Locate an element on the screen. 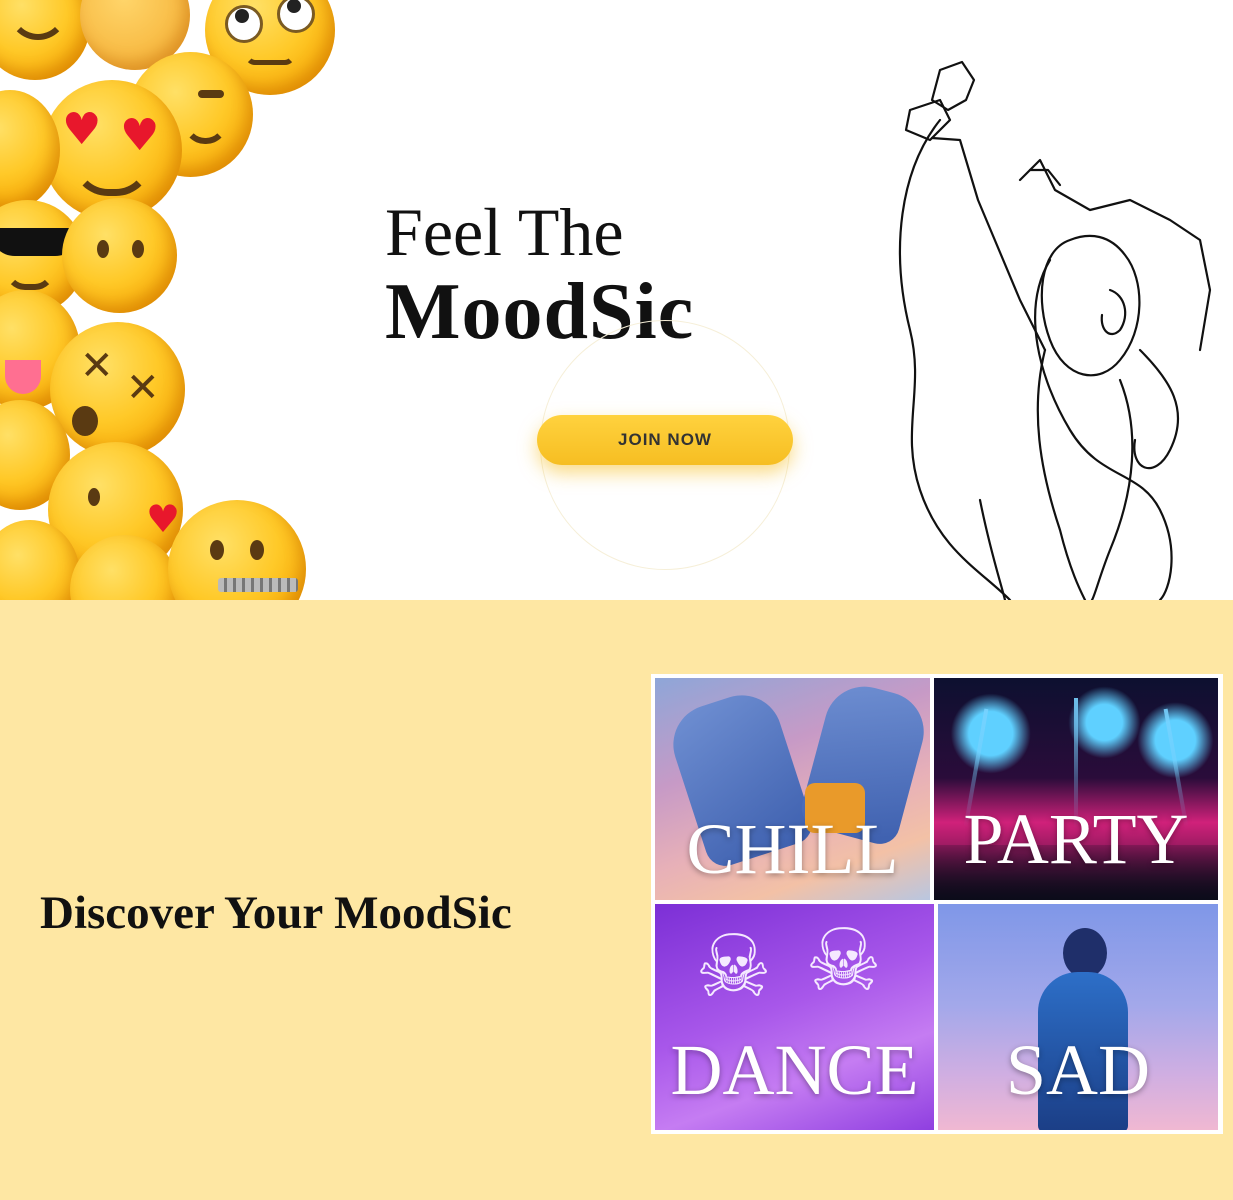 The height and width of the screenshot is (1200, 1233). mood-label-party: PARTY is located at coordinates (1076, 839).